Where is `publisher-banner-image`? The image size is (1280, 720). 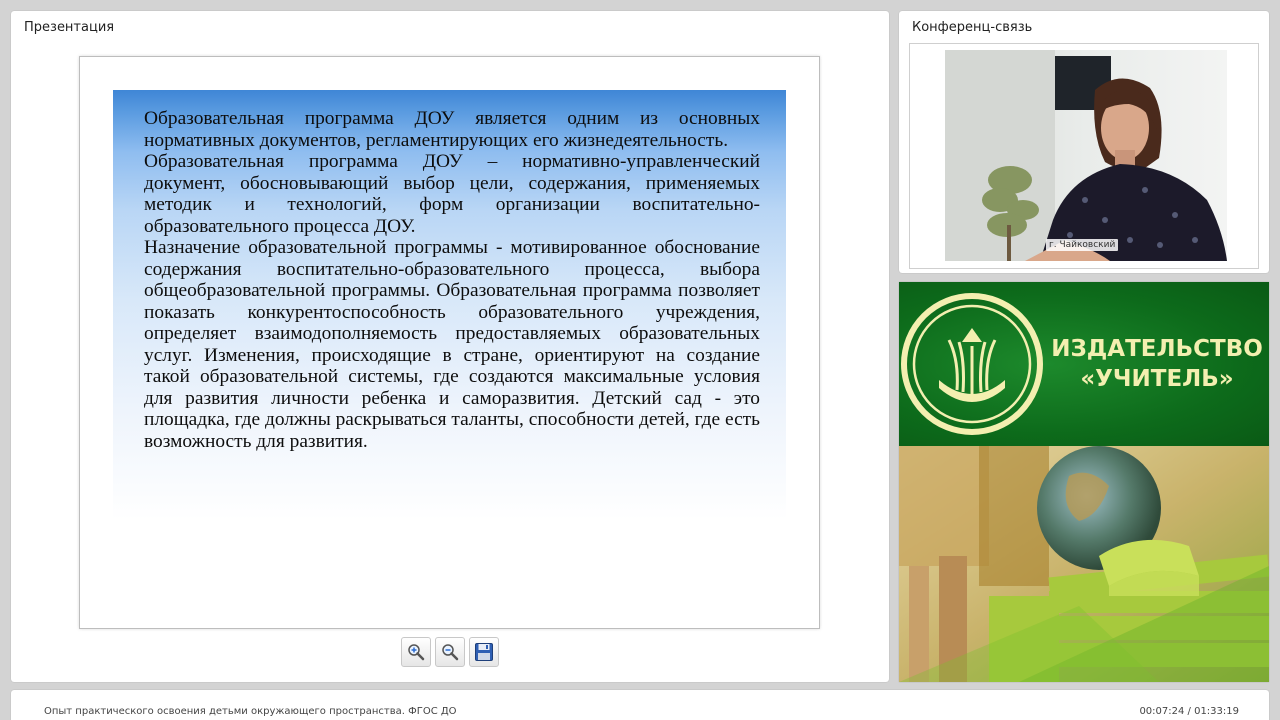 publisher-banner-image is located at coordinates (1084, 564).